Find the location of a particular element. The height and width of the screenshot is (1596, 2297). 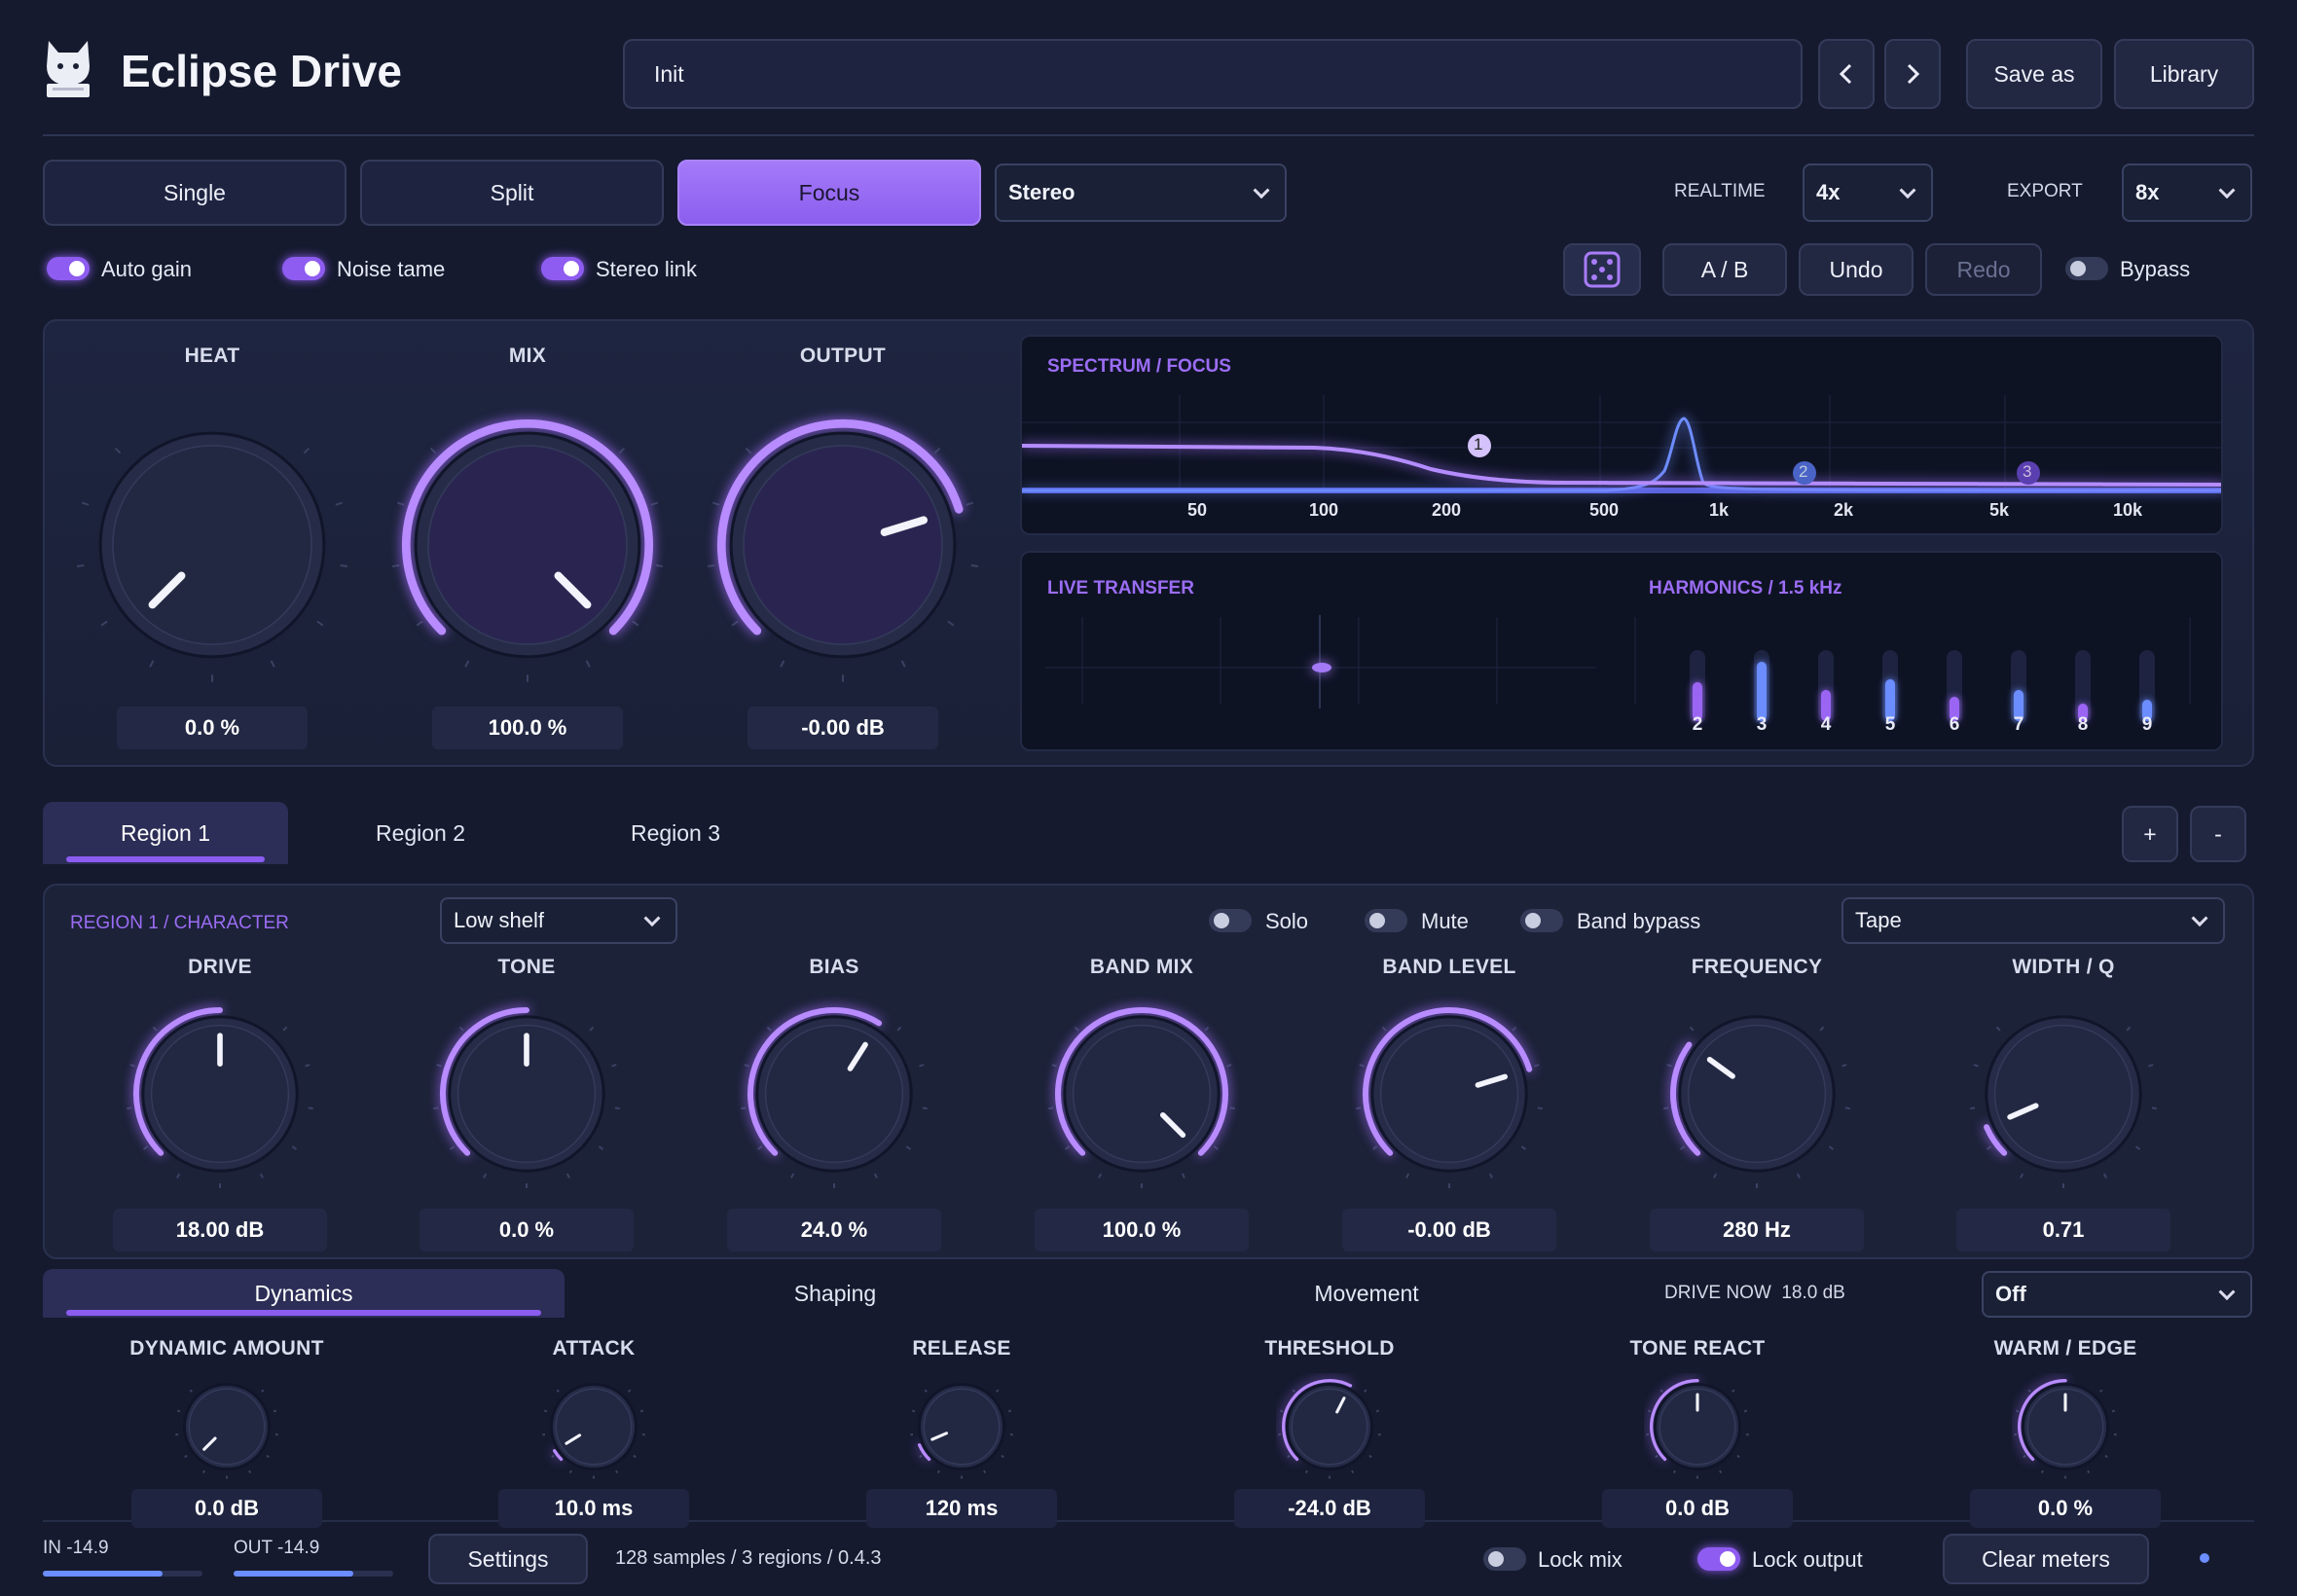

dynamics-knob-tone-react is located at coordinates (1697, 1426).